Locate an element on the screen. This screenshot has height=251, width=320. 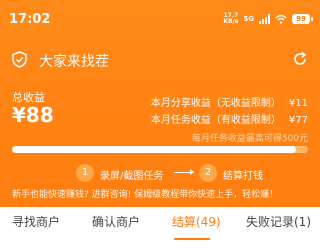
network-type: 5G is located at coordinates (248, 19).